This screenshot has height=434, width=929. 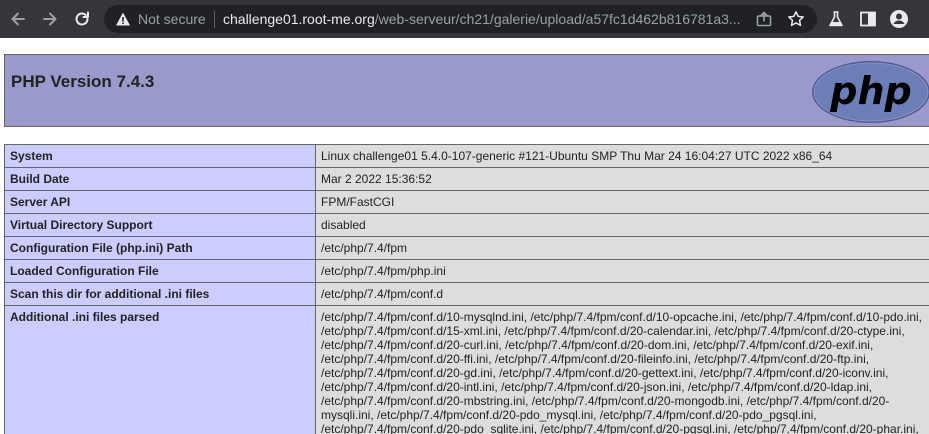 What do you see at coordinates (160, 248) in the screenshot?
I see `row-key: Configuration File (php.ini) Path` at bounding box center [160, 248].